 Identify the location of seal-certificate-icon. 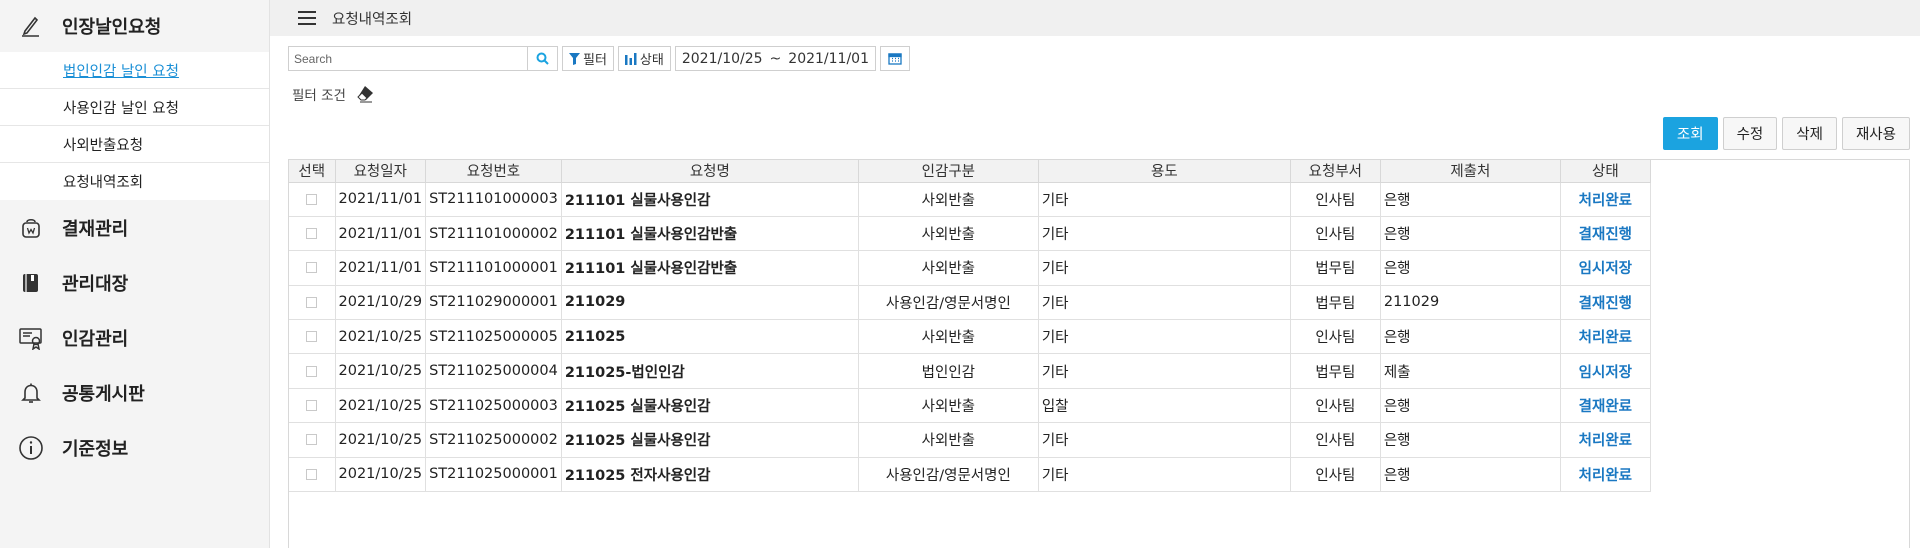
(31, 338).